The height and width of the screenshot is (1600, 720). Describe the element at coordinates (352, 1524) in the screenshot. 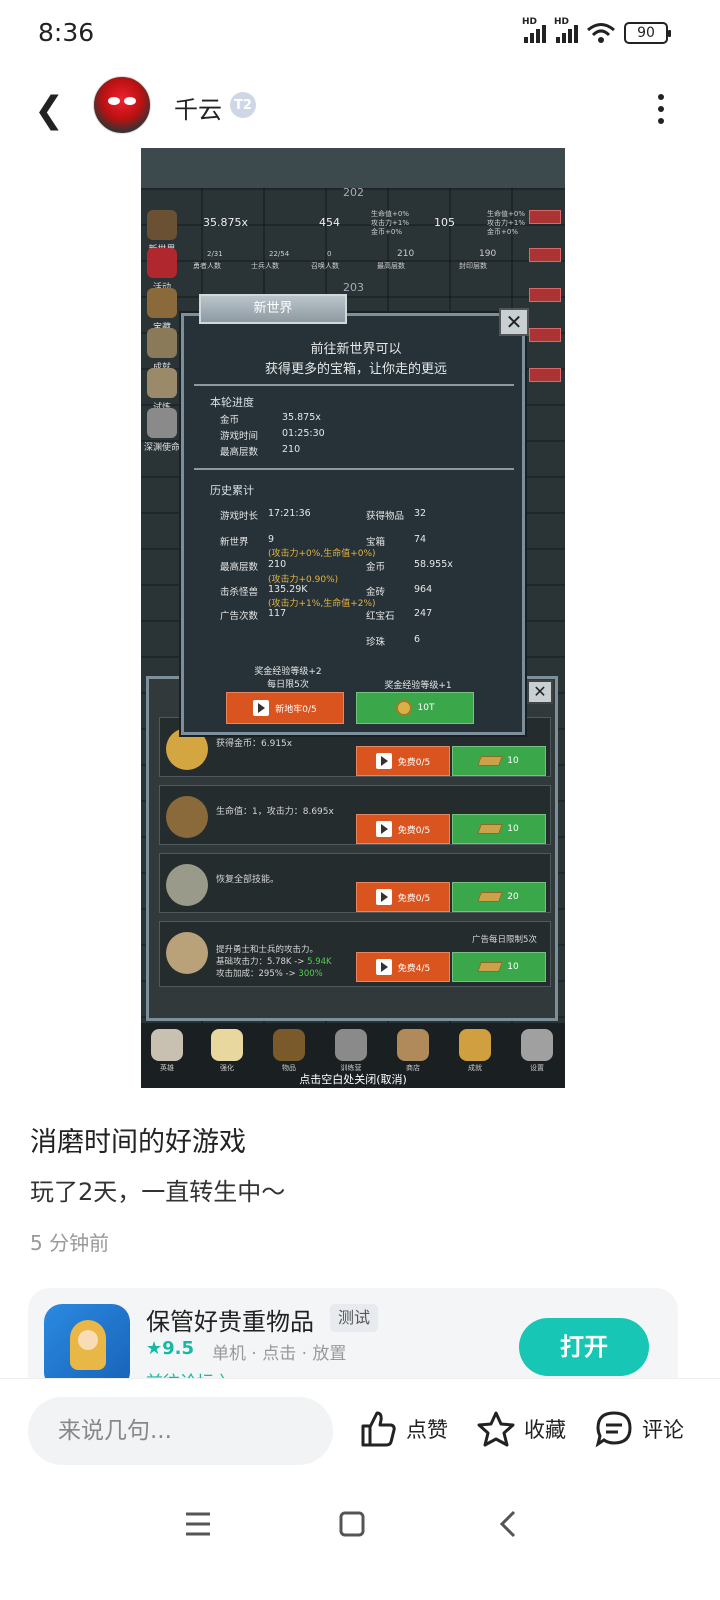

I see `home-icon` at that location.